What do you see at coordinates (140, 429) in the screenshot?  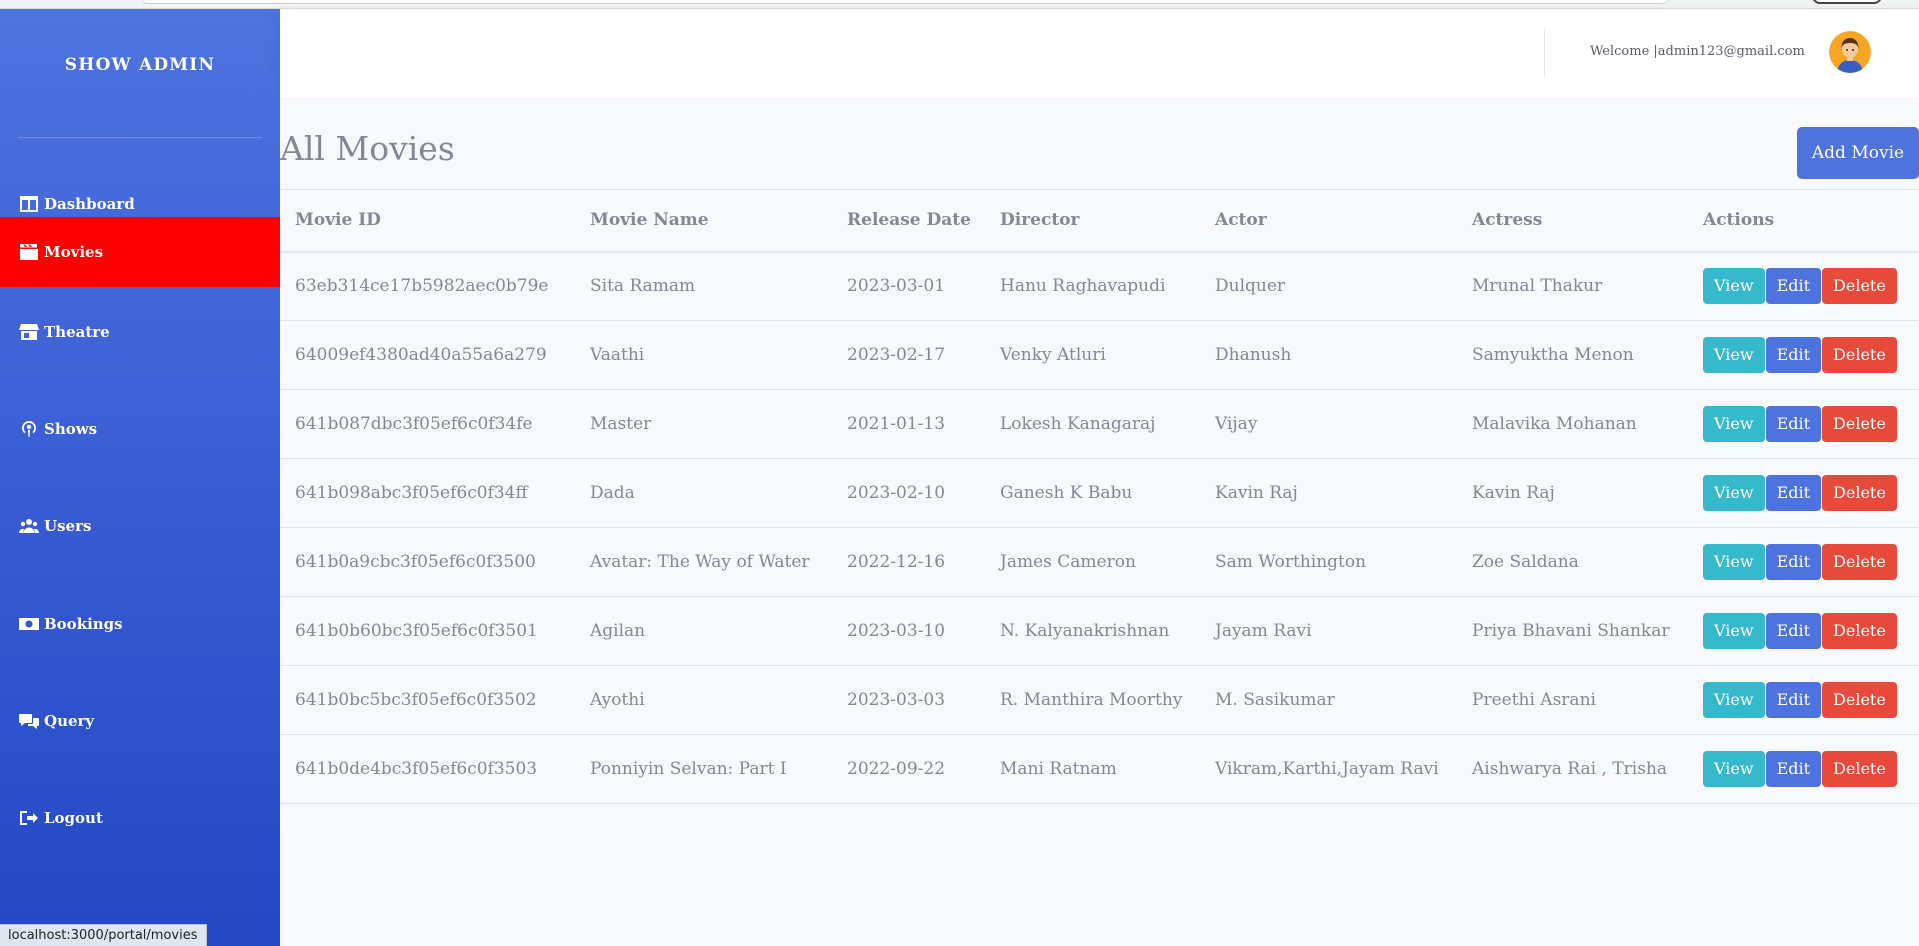 I see `sidebar-item-shows: Shows` at bounding box center [140, 429].